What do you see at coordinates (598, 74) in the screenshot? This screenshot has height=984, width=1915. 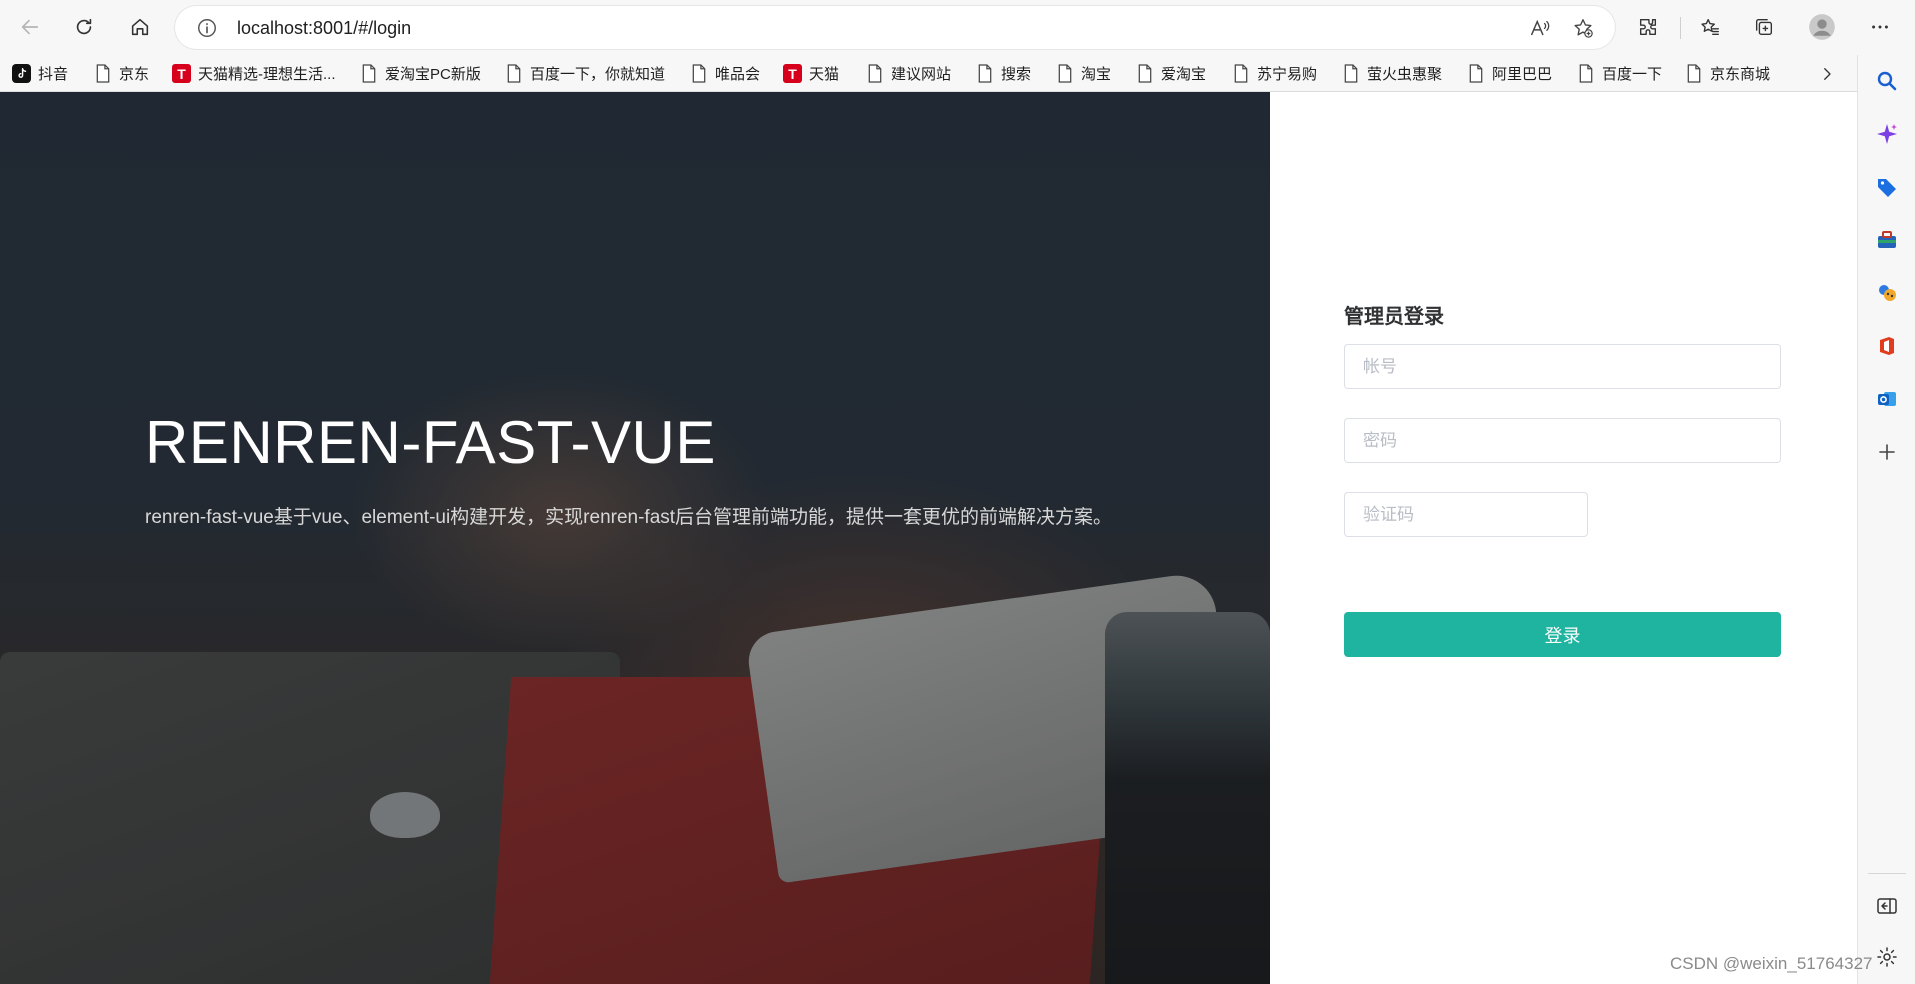 I see `bookmark-label: 百度一下，你就知道` at bounding box center [598, 74].